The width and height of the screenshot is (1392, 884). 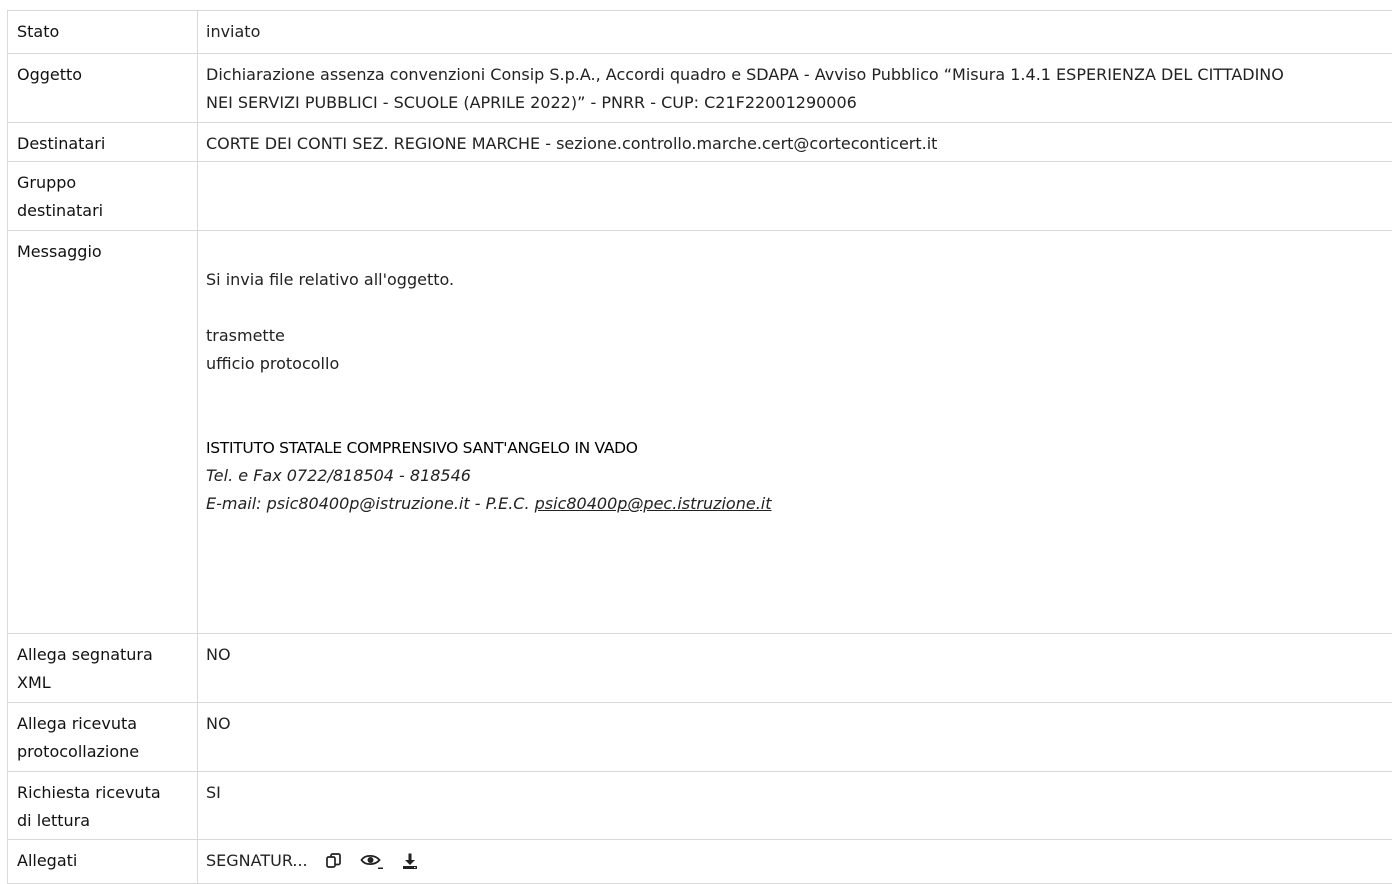 I want to click on label-destinatari: Destinatari, so click(x=103, y=142).